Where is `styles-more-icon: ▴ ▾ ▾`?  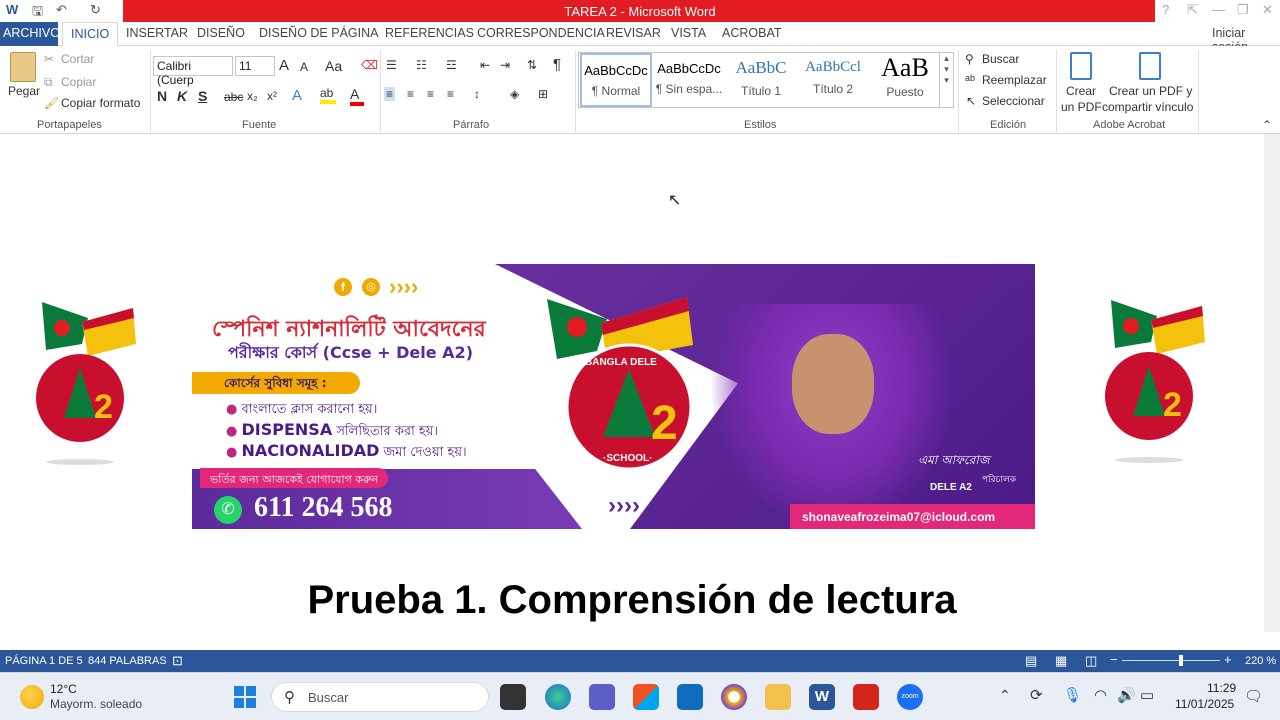
styles-more-icon: ▴ ▾ ▾ is located at coordinates (946, 80).